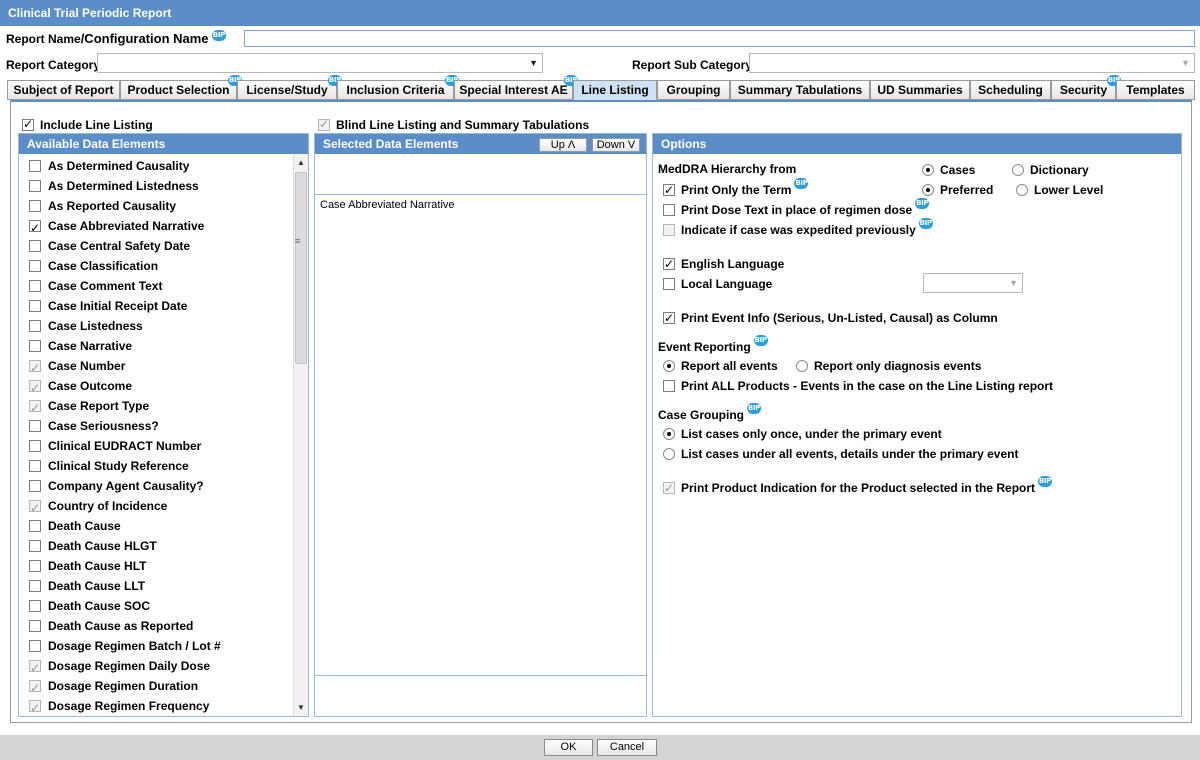 The image size is (1200, 760). What do you see at coordinates (157, 387) in the screenshot?
I see `list-item: Case Outcome` at bounding box center [157, 387].